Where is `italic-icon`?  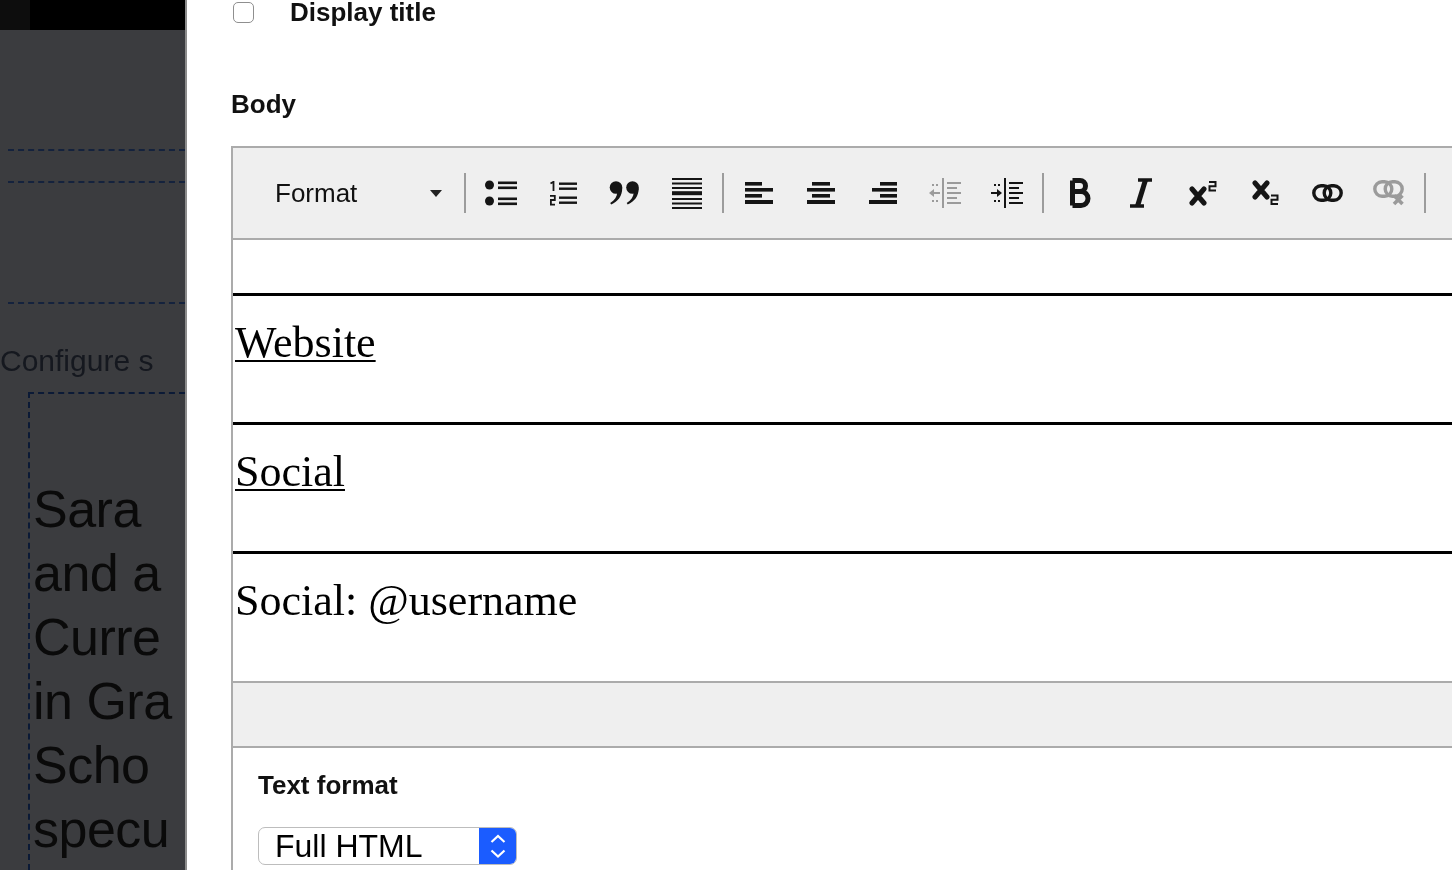 italic-icon is located at coordinates (1141, 193).